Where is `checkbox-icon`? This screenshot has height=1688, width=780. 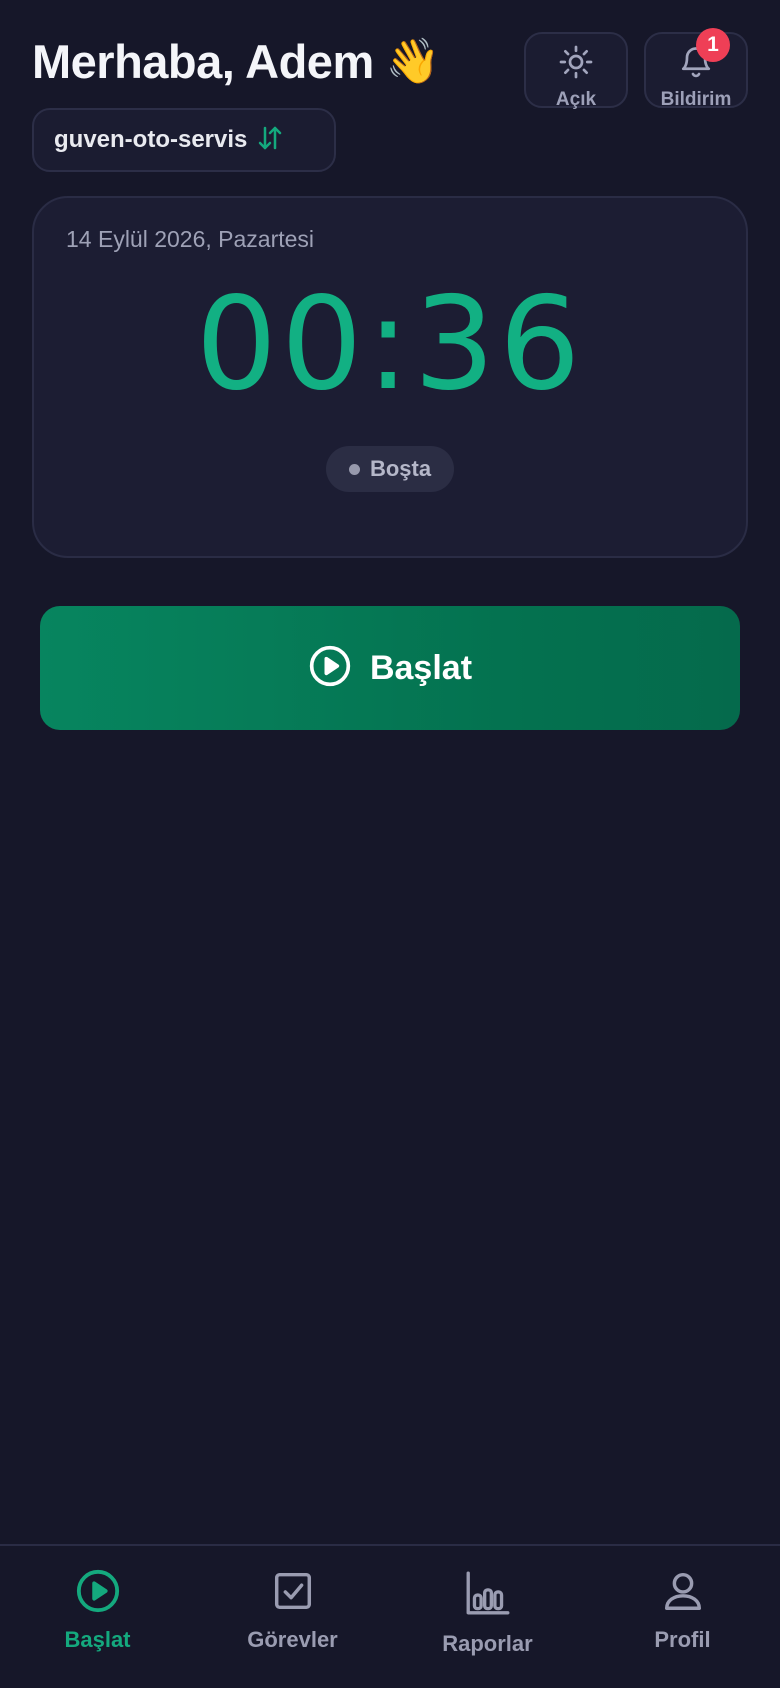 checkbox-icon is located at coordinates (293, 1593).